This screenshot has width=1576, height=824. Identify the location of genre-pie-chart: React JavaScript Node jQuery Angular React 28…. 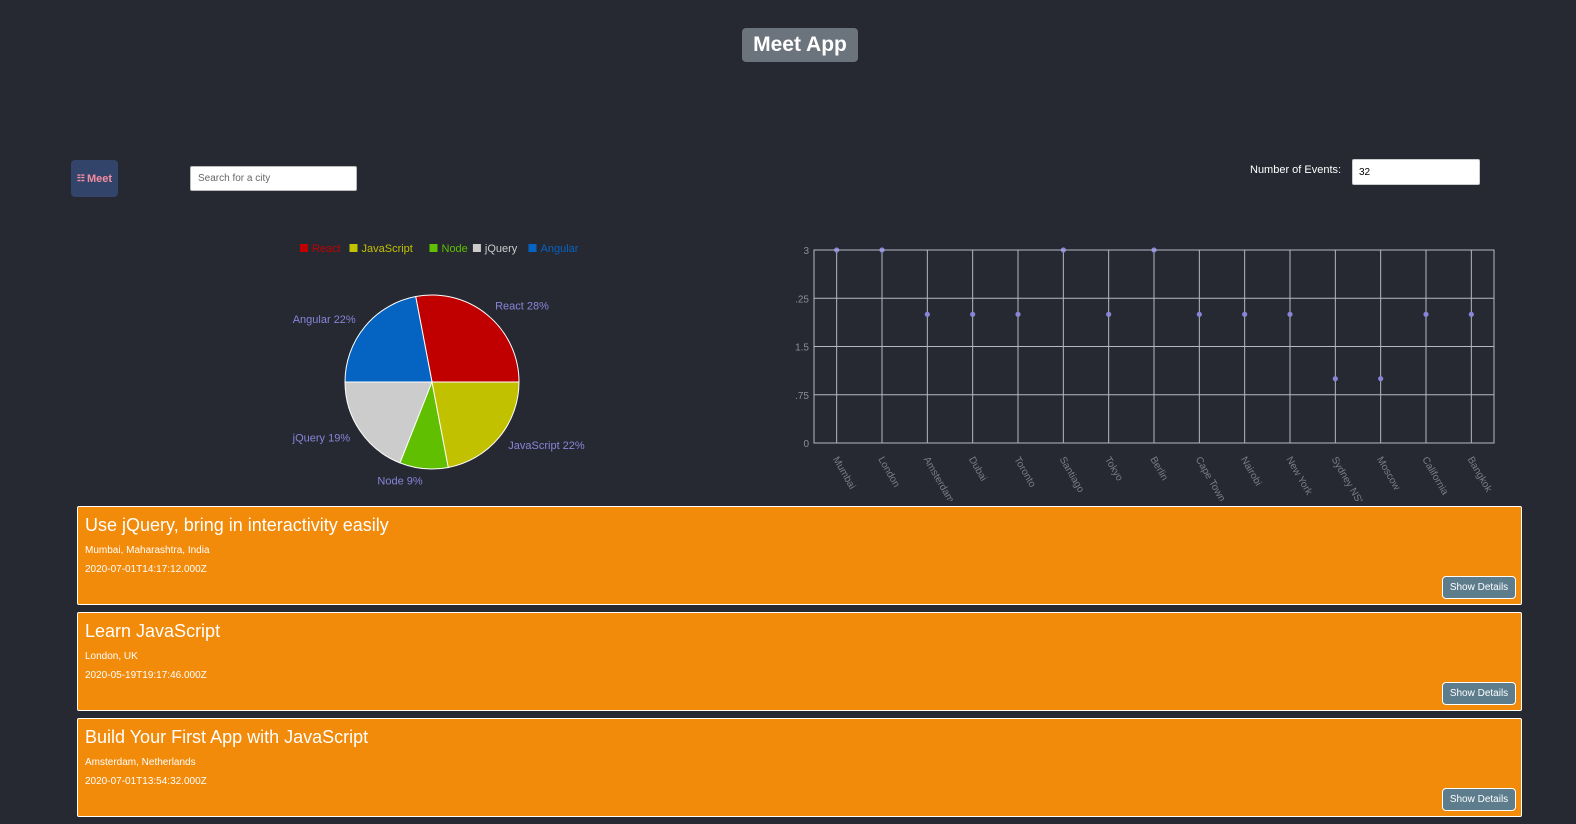
(440, 362).